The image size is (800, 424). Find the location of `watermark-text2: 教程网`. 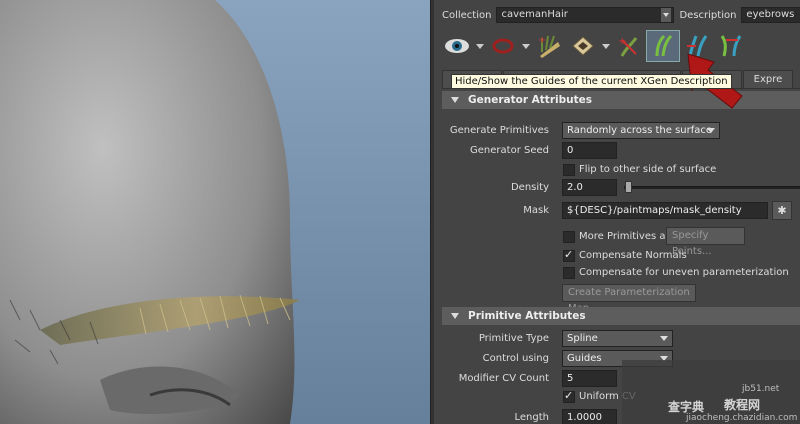

watermark-text2: 教程网 is located at coordinates (742, 405).